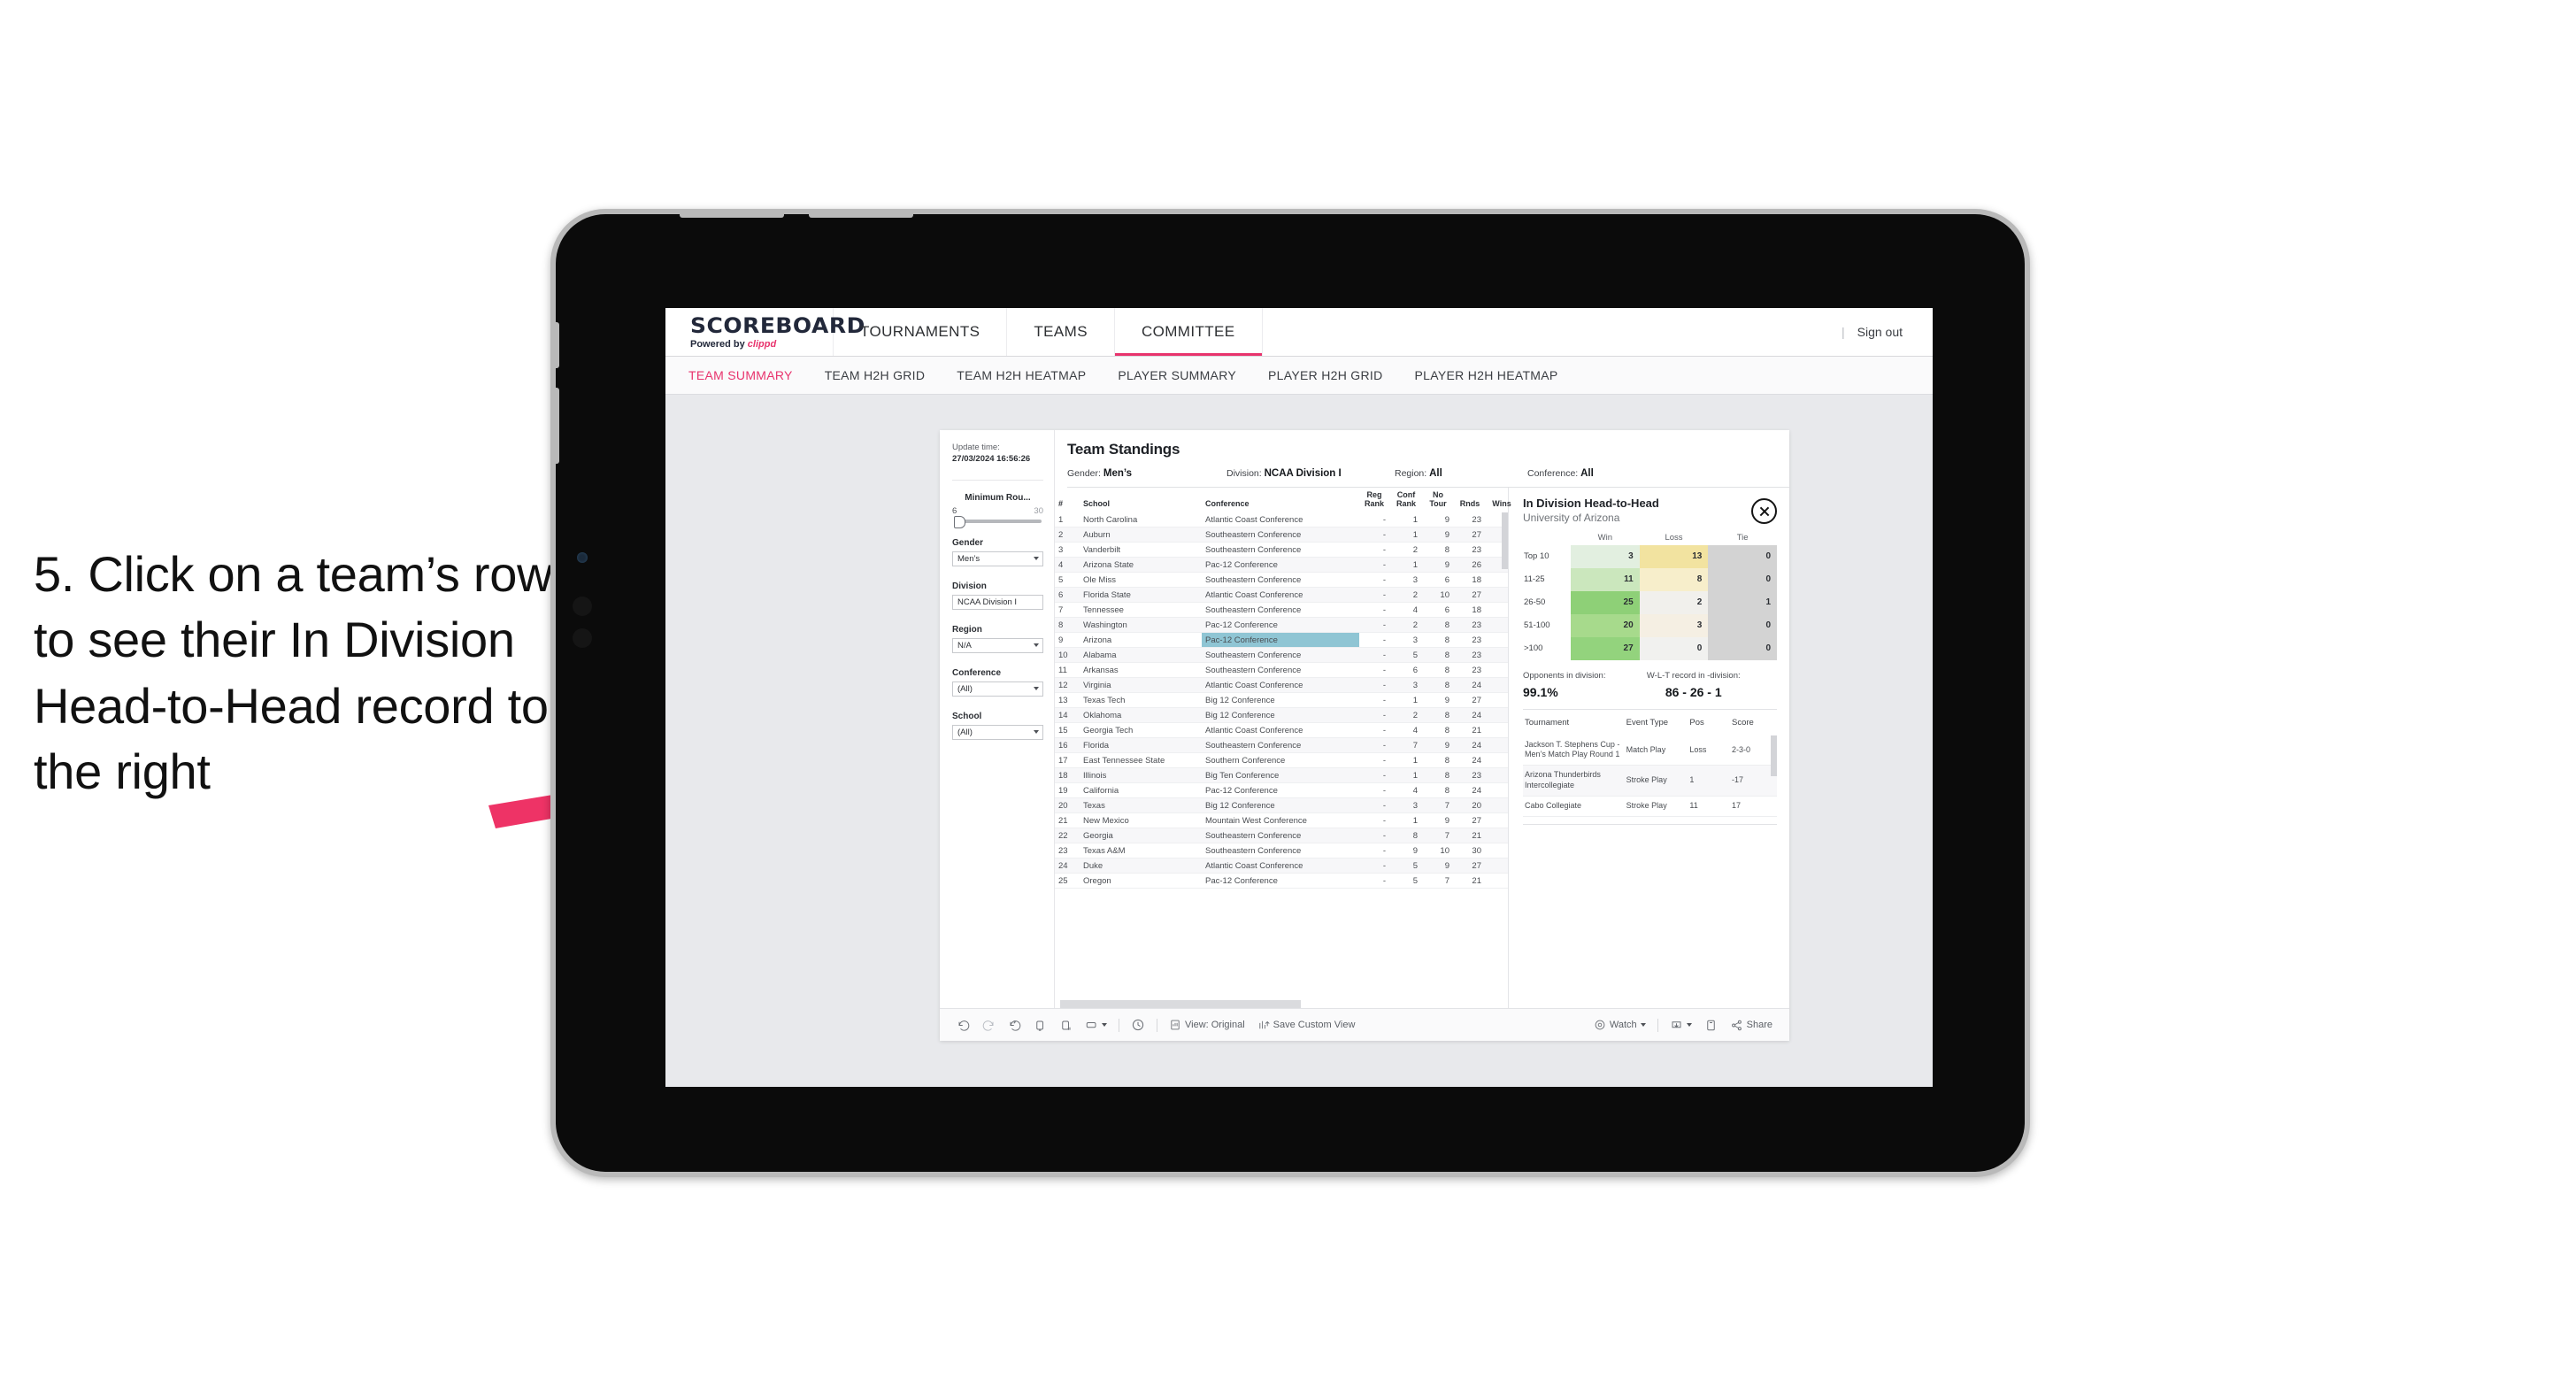  What do you see at coordinates (1407, 500) in the screenshot?
I see `col-conf-rank: Conf Rank` at bounding box center [1407, 500].